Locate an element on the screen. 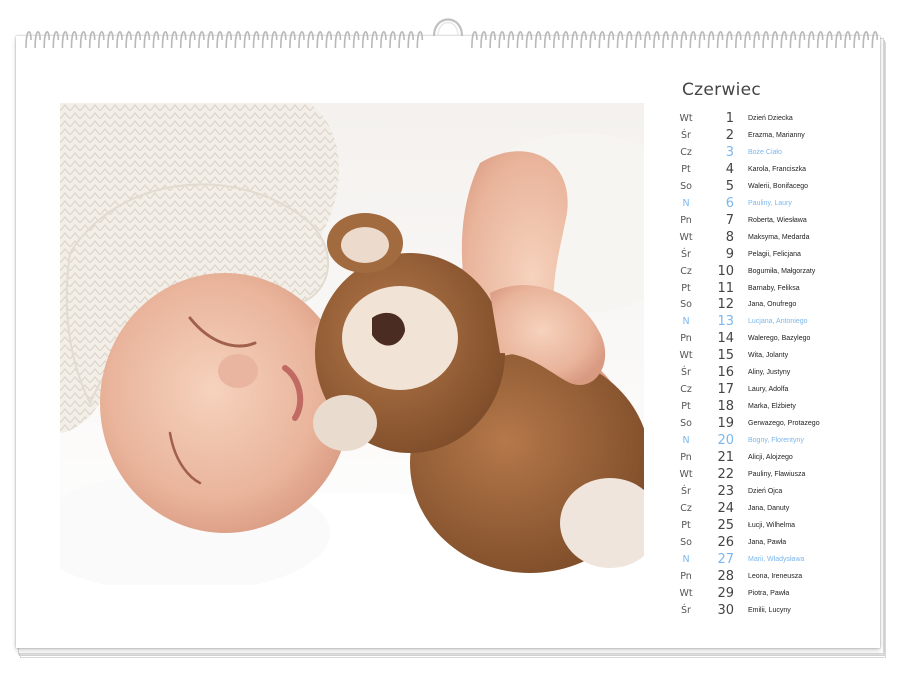 The height and width of the screenshot is (686, 900). name-day-text: Piotra, Pawła is located at coordinates (769, 593).